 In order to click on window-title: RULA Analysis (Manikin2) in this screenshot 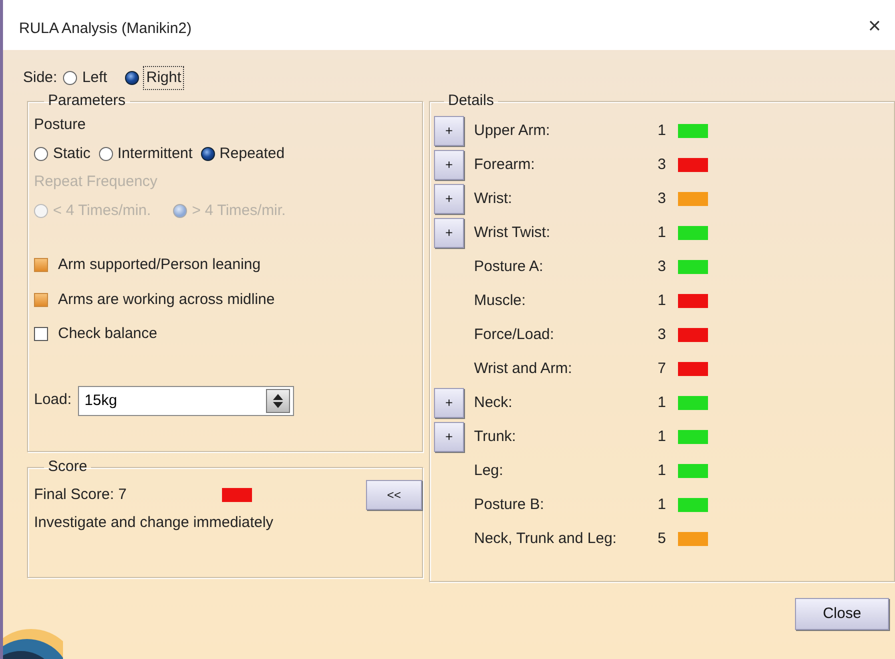, I will do `click(105, 29)`.